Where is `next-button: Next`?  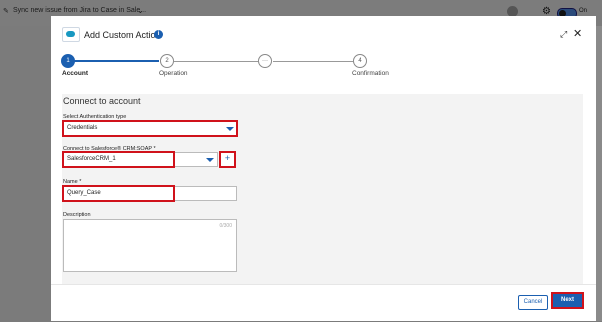 next-button: Next is located at coordinates (567, 300).